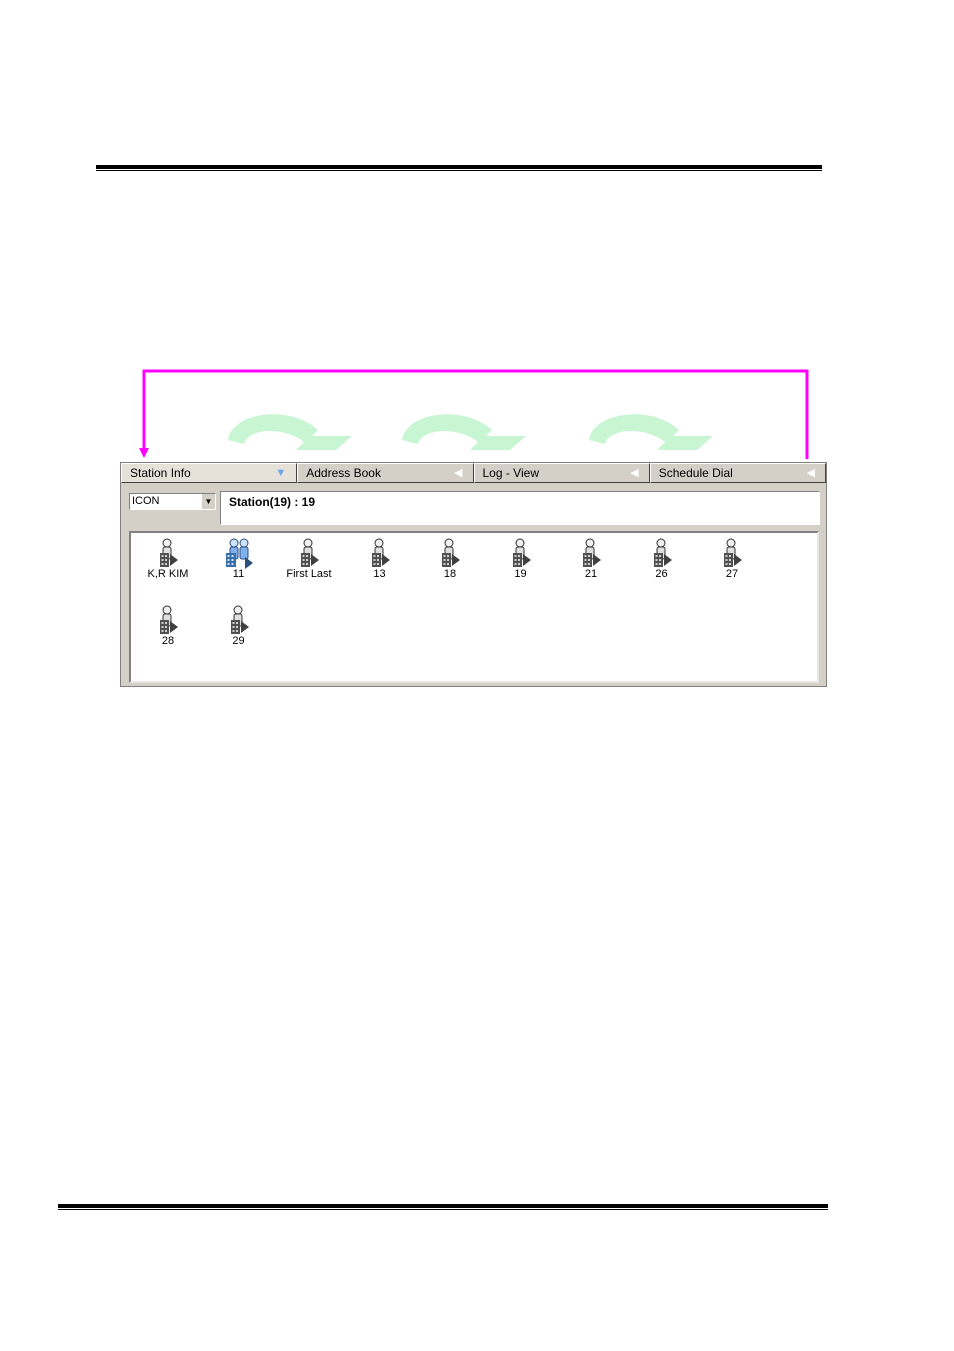  What do you see at coordinates (239, 553) in the screenshot?
I see `station-group-icon` at bounding box center [239, 553].